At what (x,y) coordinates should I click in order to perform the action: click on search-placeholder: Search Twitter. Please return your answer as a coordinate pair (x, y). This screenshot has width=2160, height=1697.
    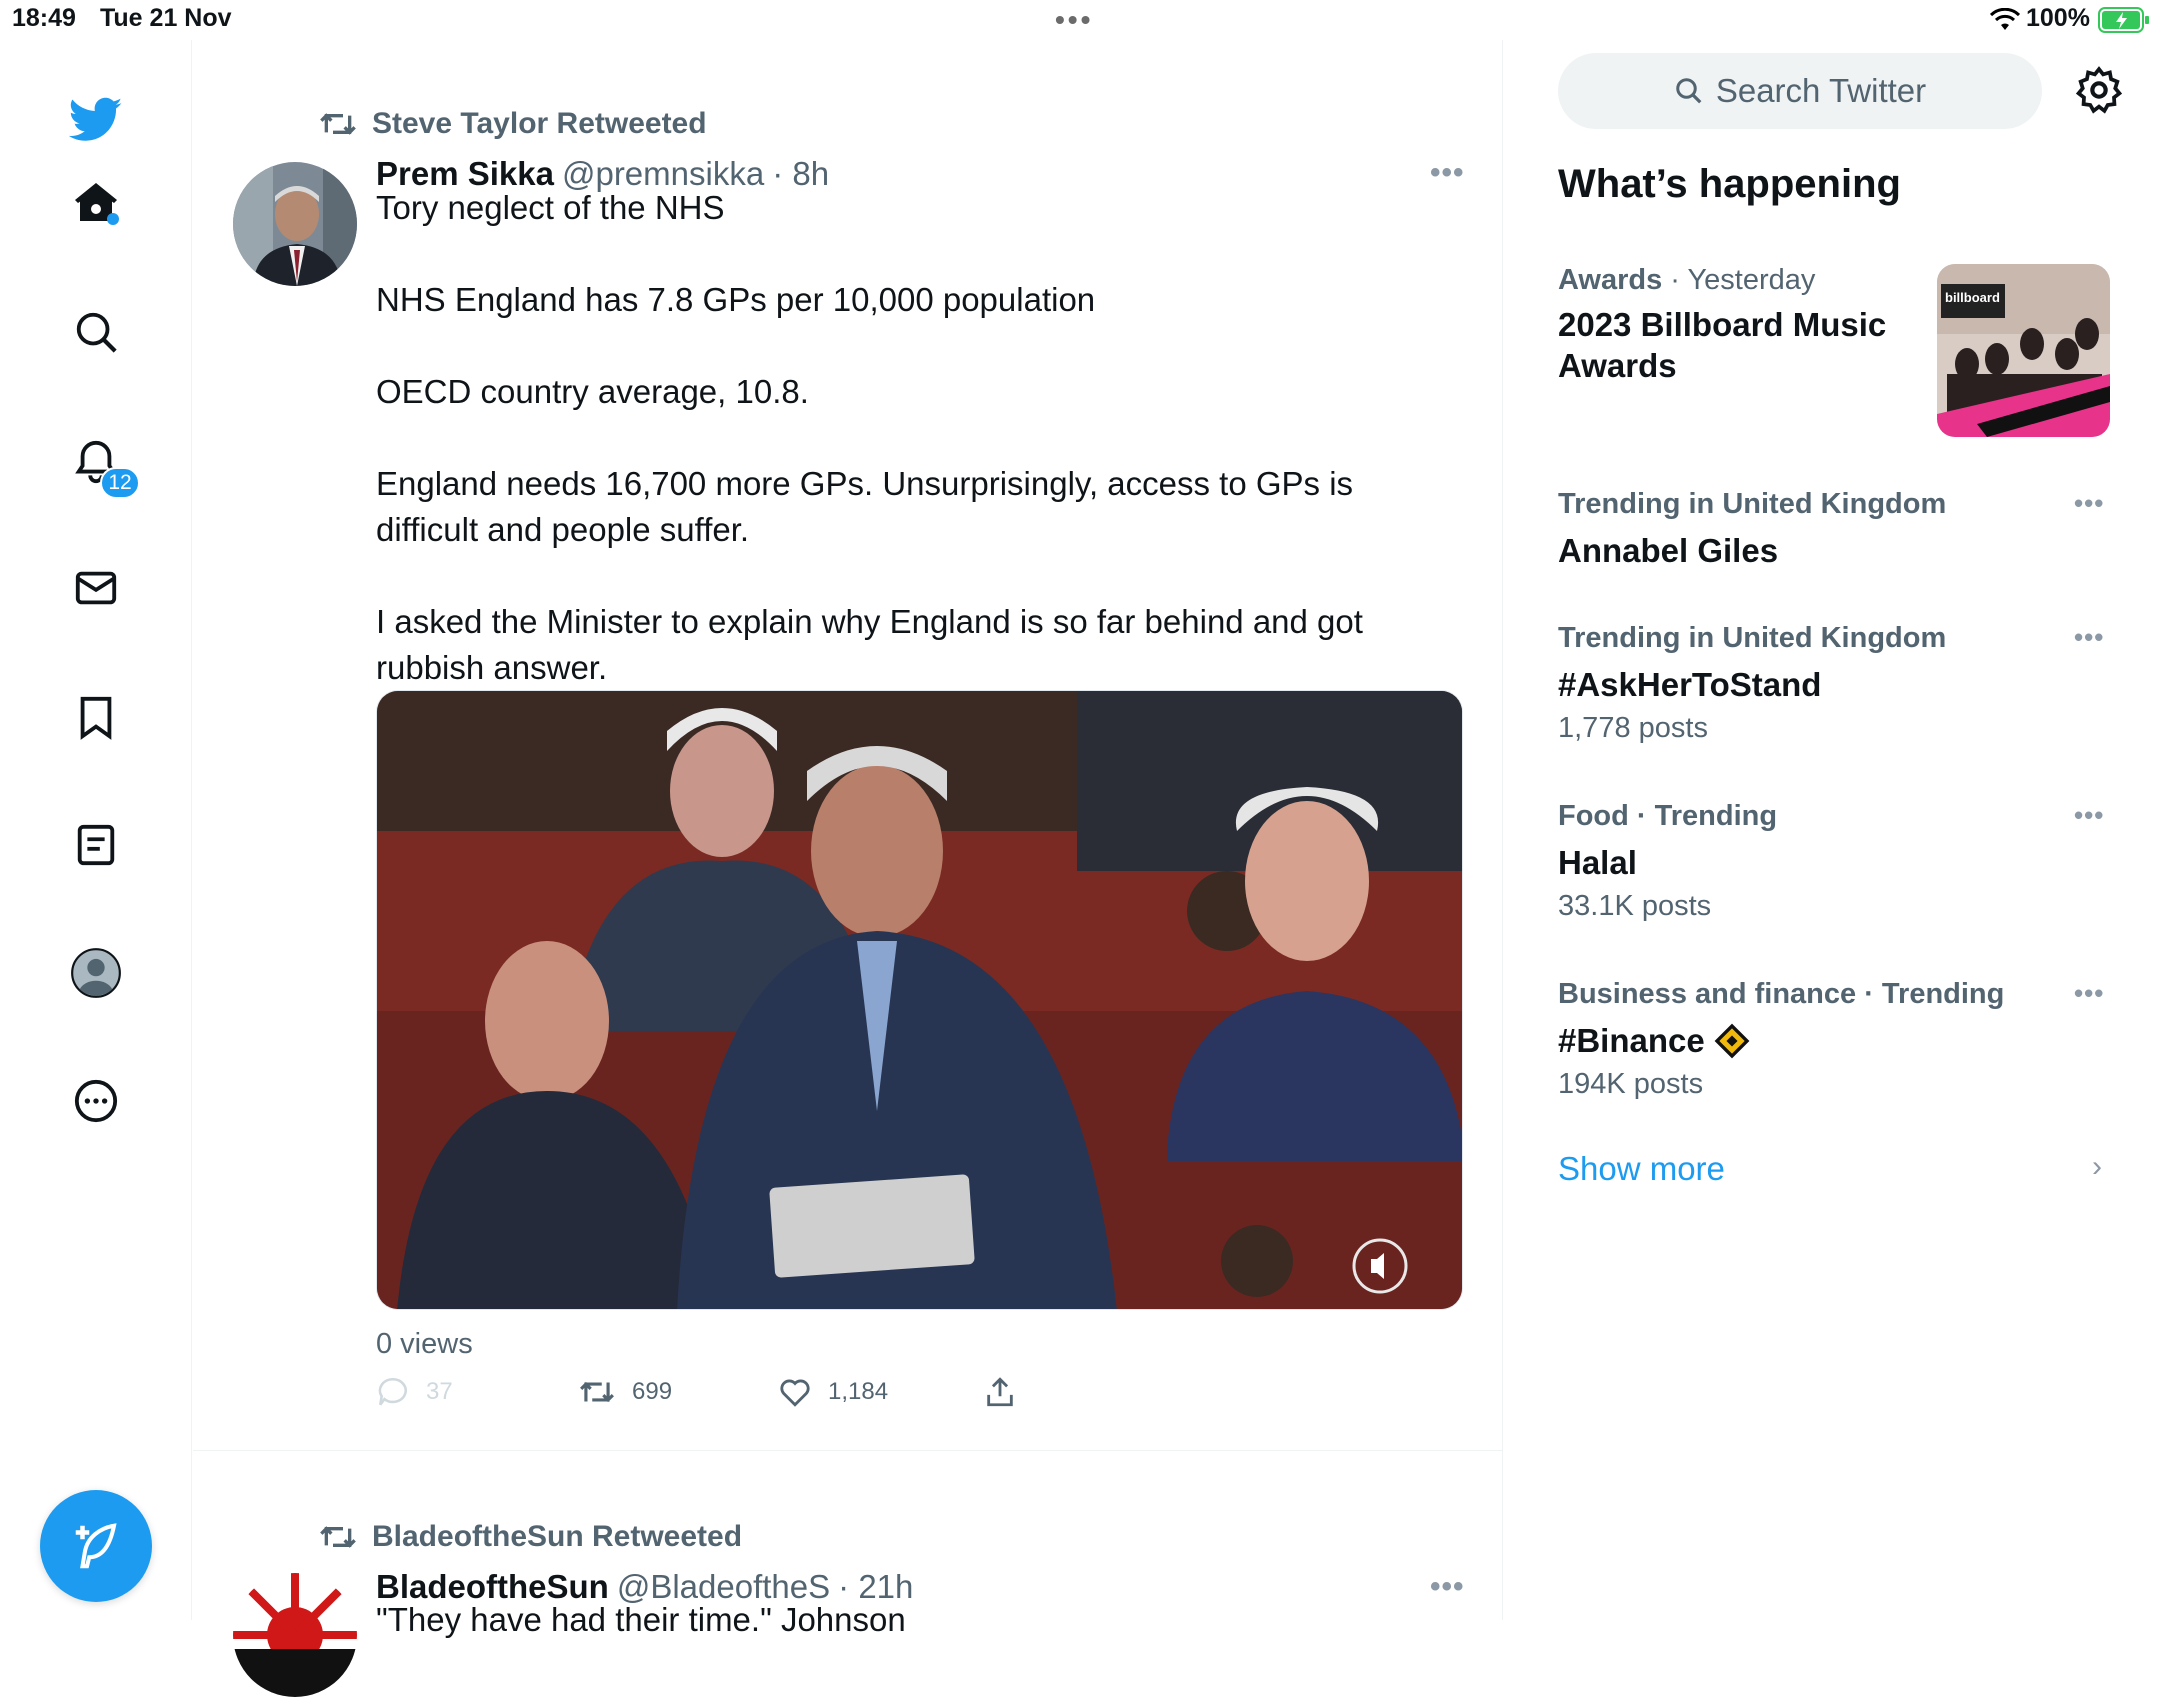
    Looking at the image, I should click on (1821, 90).